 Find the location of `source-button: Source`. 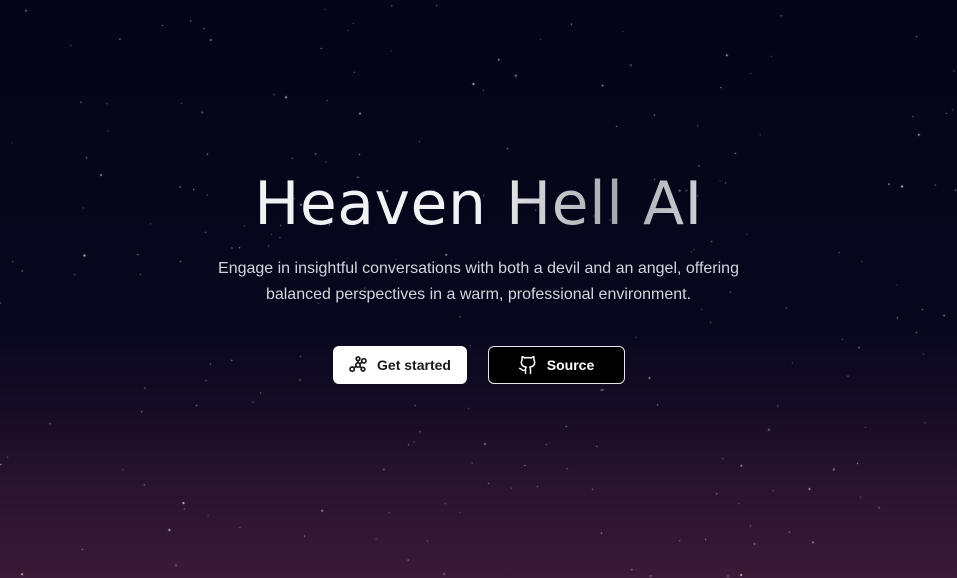

source-button: Source is located at coordinates (556, 365).